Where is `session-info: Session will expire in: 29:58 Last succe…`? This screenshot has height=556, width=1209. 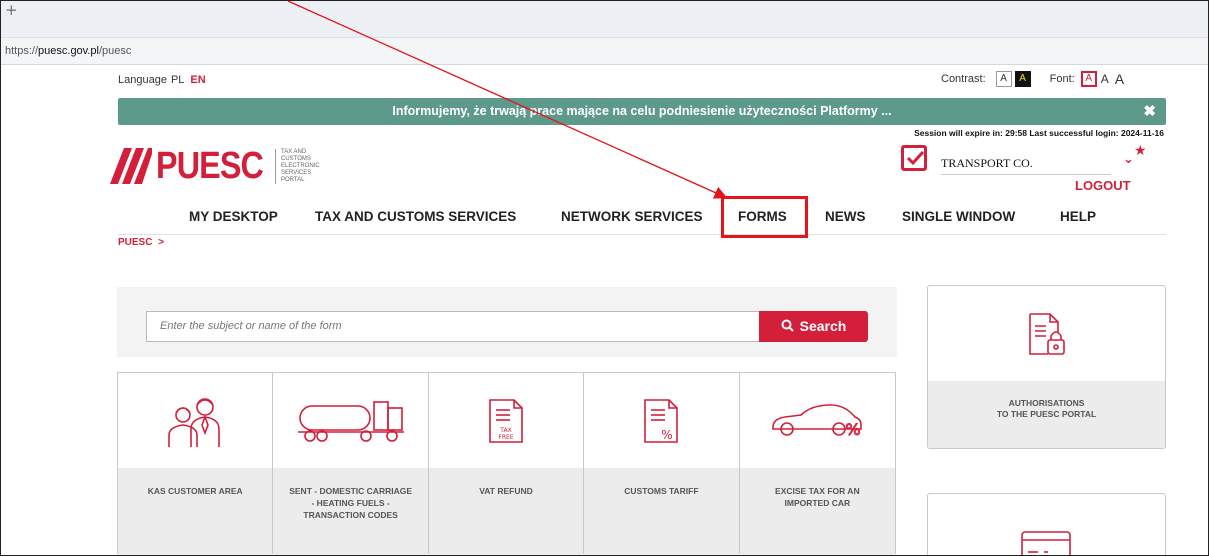 session-info: Session will expire in: 29:58 Last succe… is located at coordinates (1039, 133).